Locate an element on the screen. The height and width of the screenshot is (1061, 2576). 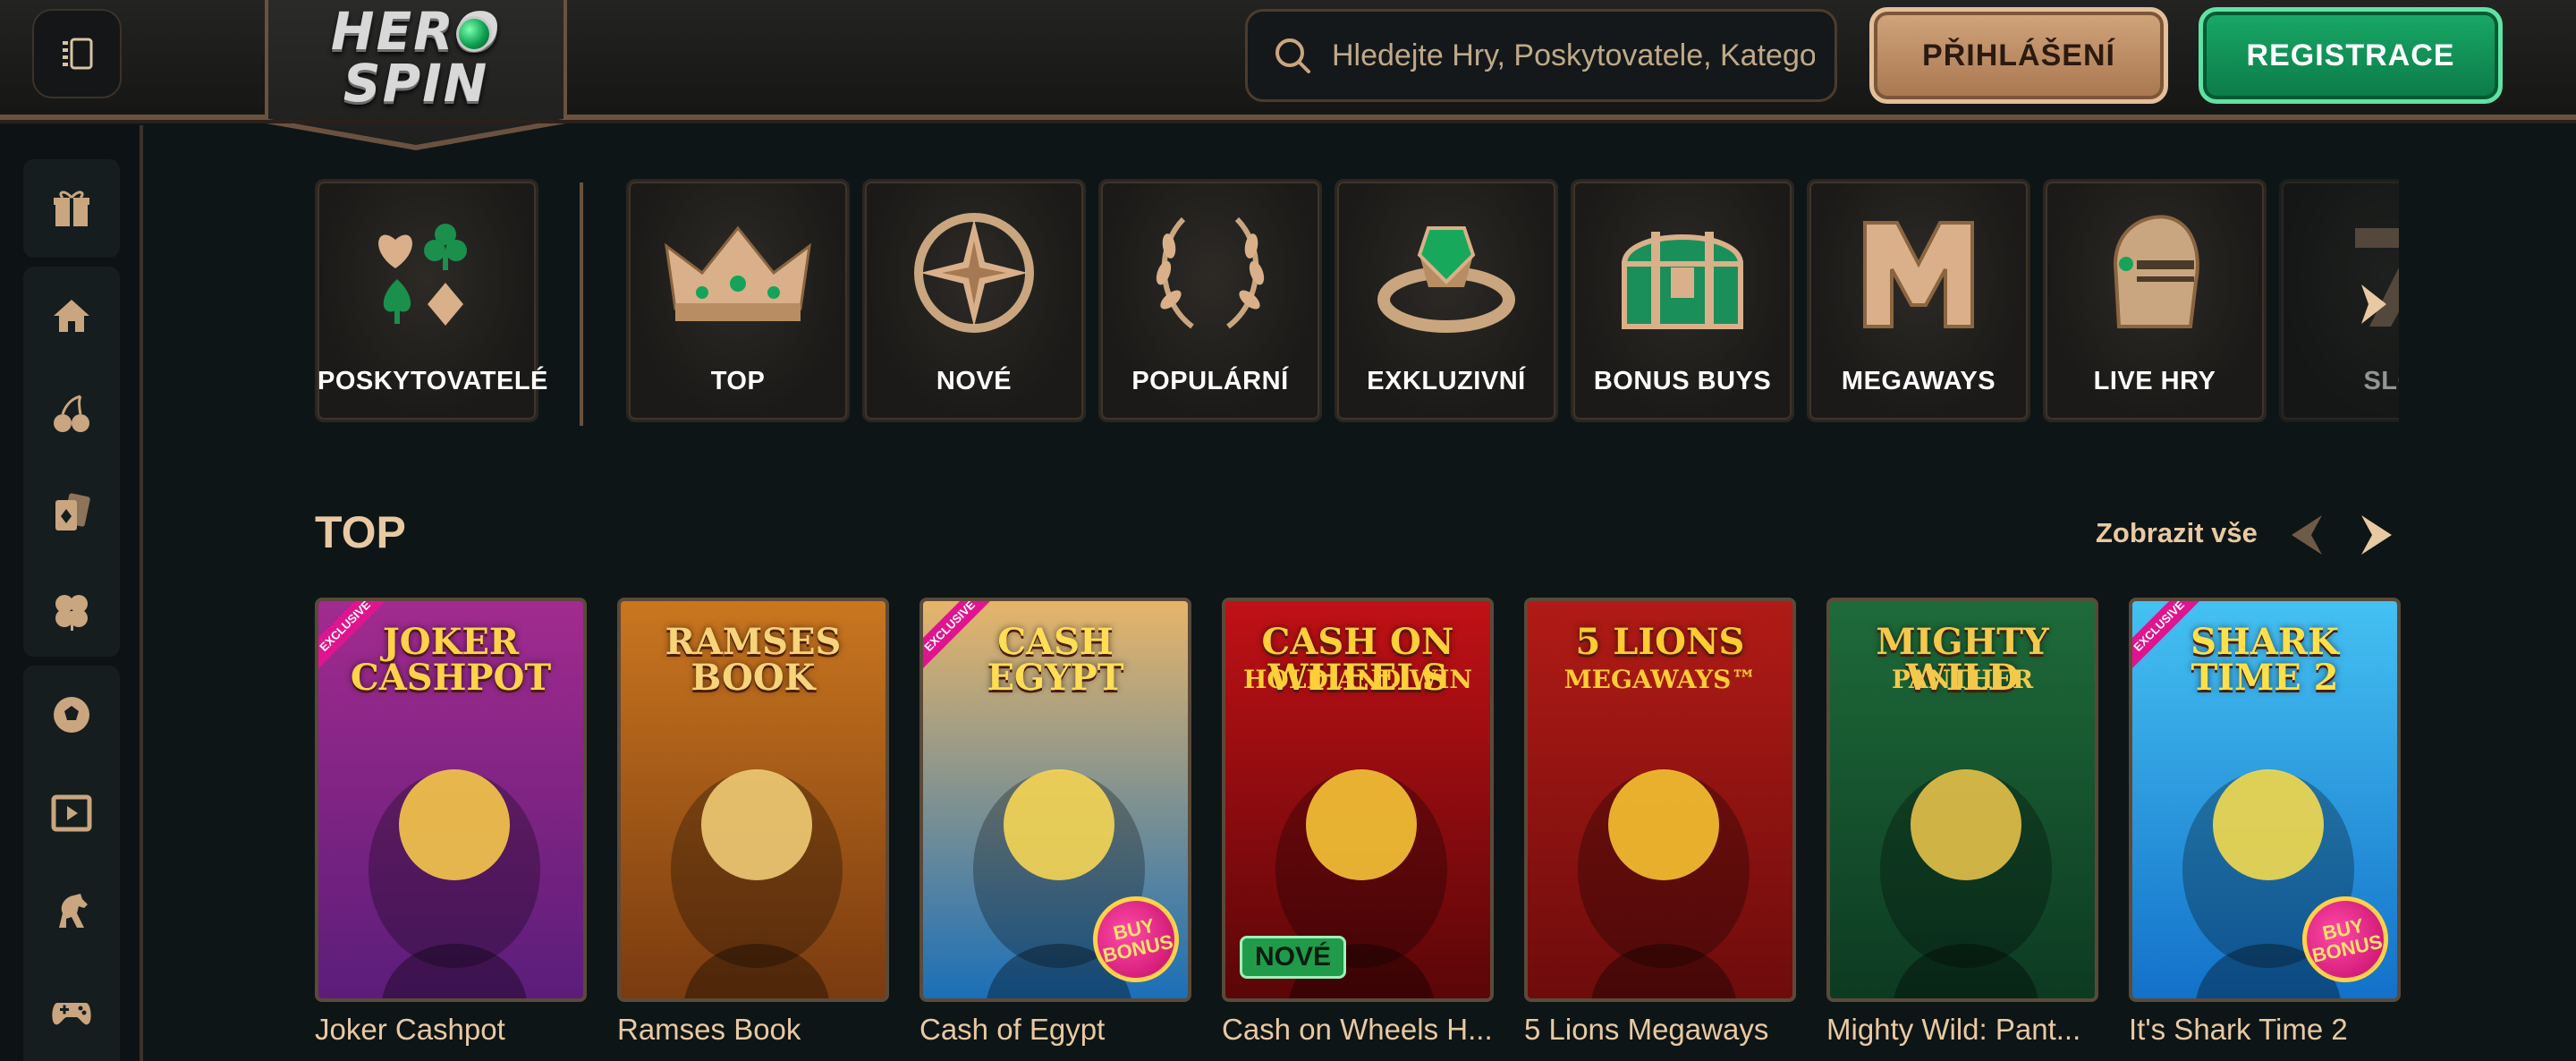
laurel-icon is located at coordinates (1210, 272).